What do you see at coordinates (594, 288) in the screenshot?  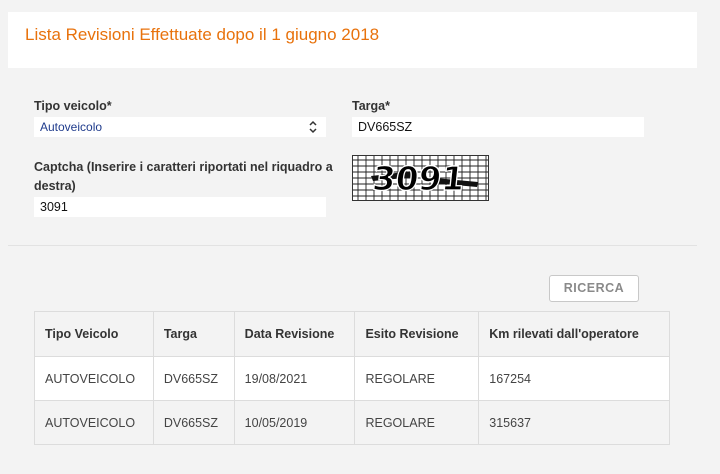 I see `search-button: RICERCA` at bounding box center [594, 288].